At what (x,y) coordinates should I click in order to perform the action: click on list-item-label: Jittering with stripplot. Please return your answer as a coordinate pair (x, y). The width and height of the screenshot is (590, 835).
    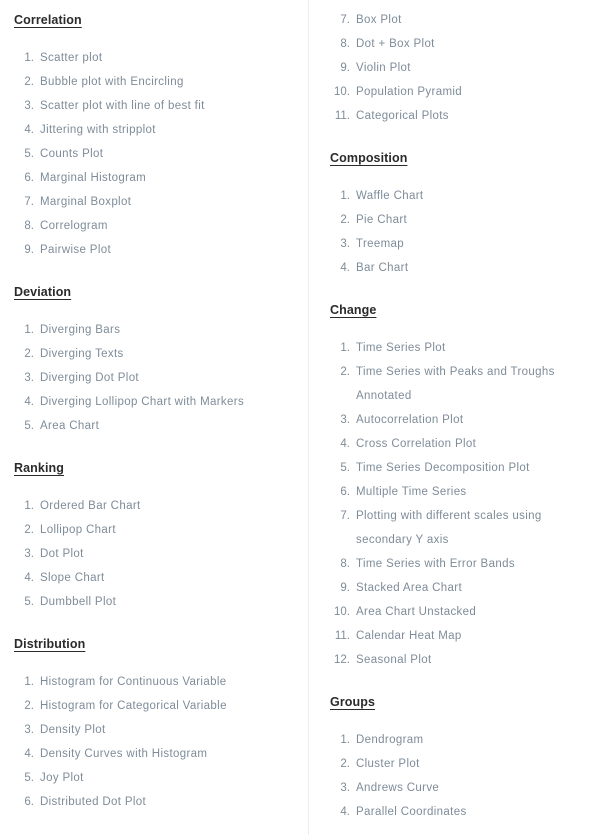
    Looking at the image, I should click on (98, 130).